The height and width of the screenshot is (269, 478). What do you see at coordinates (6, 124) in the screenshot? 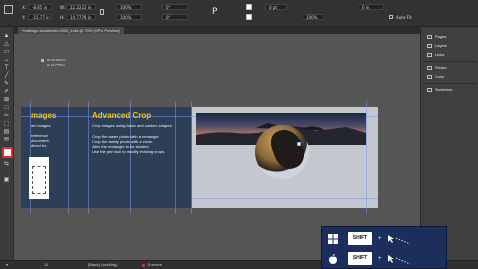
I see `free-transform-tool-icon: ⬚` at bounding box center [6, 124].